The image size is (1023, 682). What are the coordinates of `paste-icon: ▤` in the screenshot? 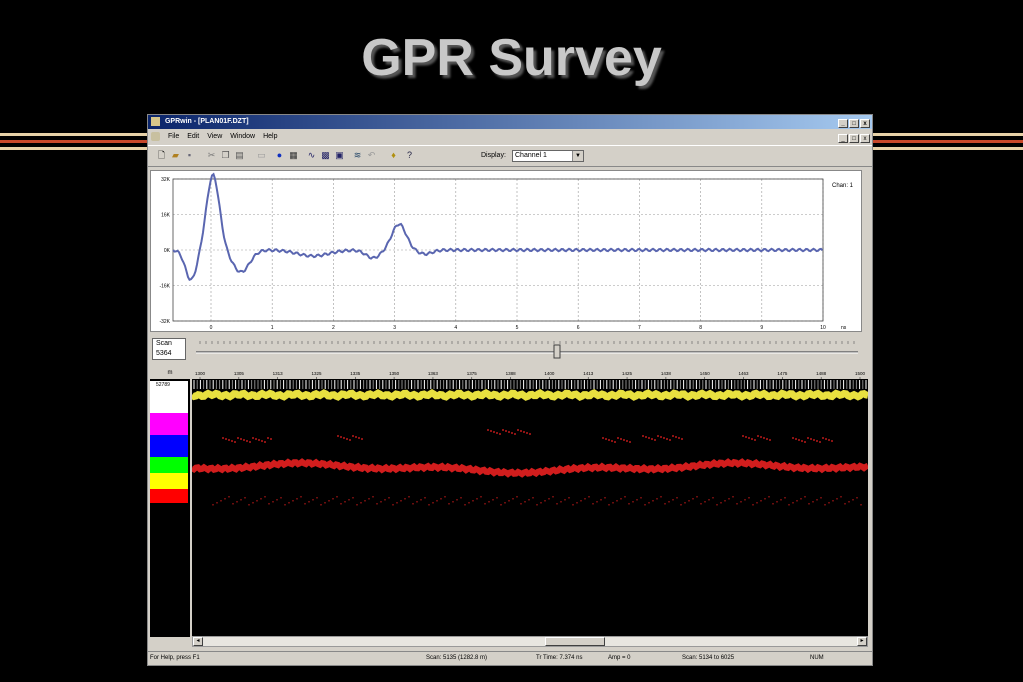 It's located at (239, 155).